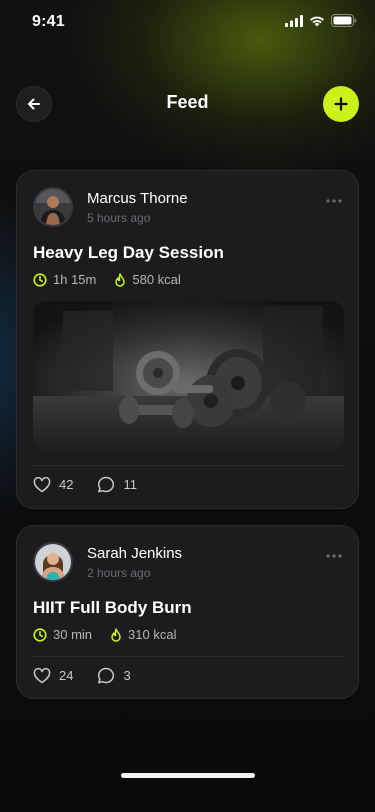 The height and width of the screenshot is (812, 375). I want to click on post-stats: 30 min 310 kcal, so click(113, 634).